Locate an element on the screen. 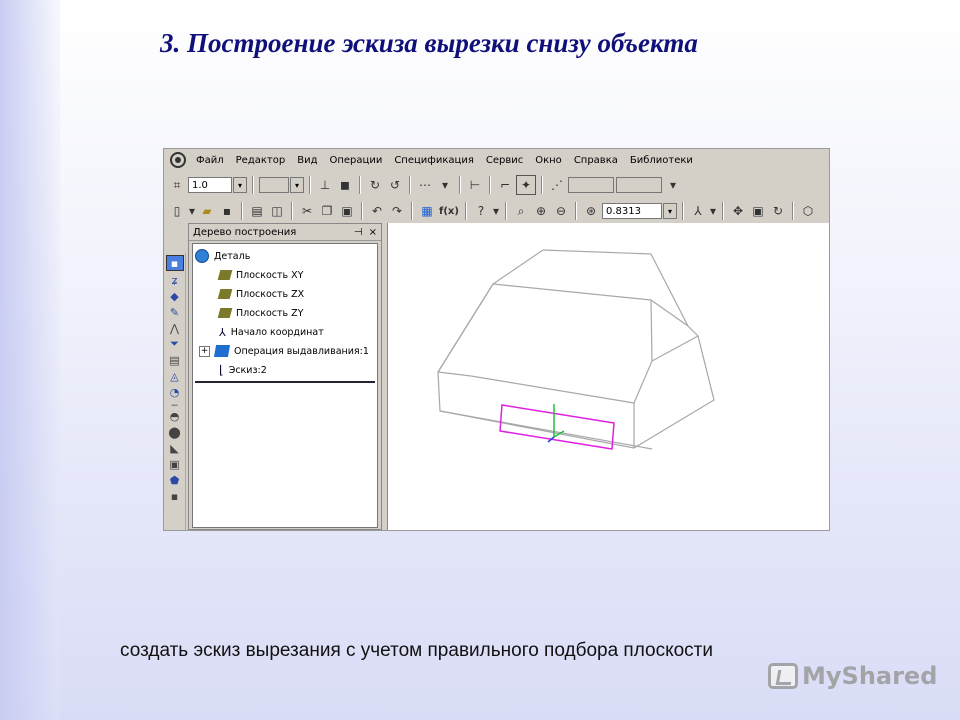  zoom-scale-icon: ⊛ is located at coordinates (591, 211).